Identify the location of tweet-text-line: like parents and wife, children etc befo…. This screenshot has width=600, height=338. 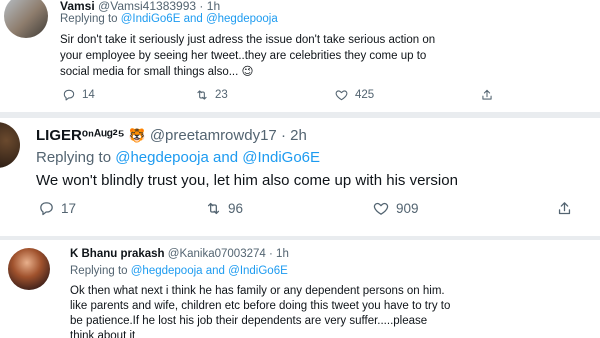
(260, 306).